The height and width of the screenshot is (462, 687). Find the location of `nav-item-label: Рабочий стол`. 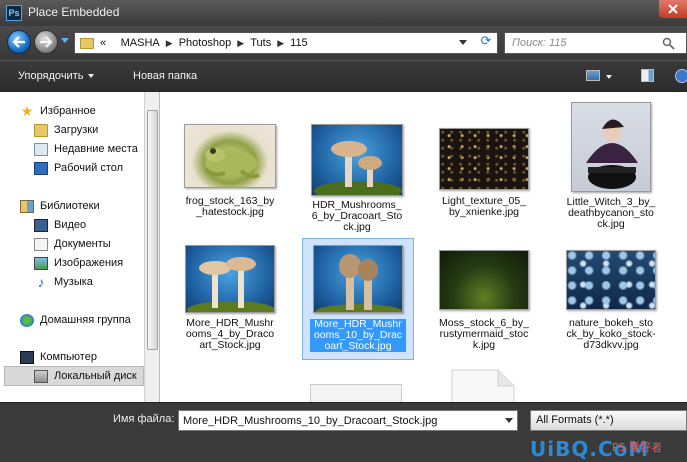

nav-item-label: Рабочий стол is located at coordinates (89, 168).